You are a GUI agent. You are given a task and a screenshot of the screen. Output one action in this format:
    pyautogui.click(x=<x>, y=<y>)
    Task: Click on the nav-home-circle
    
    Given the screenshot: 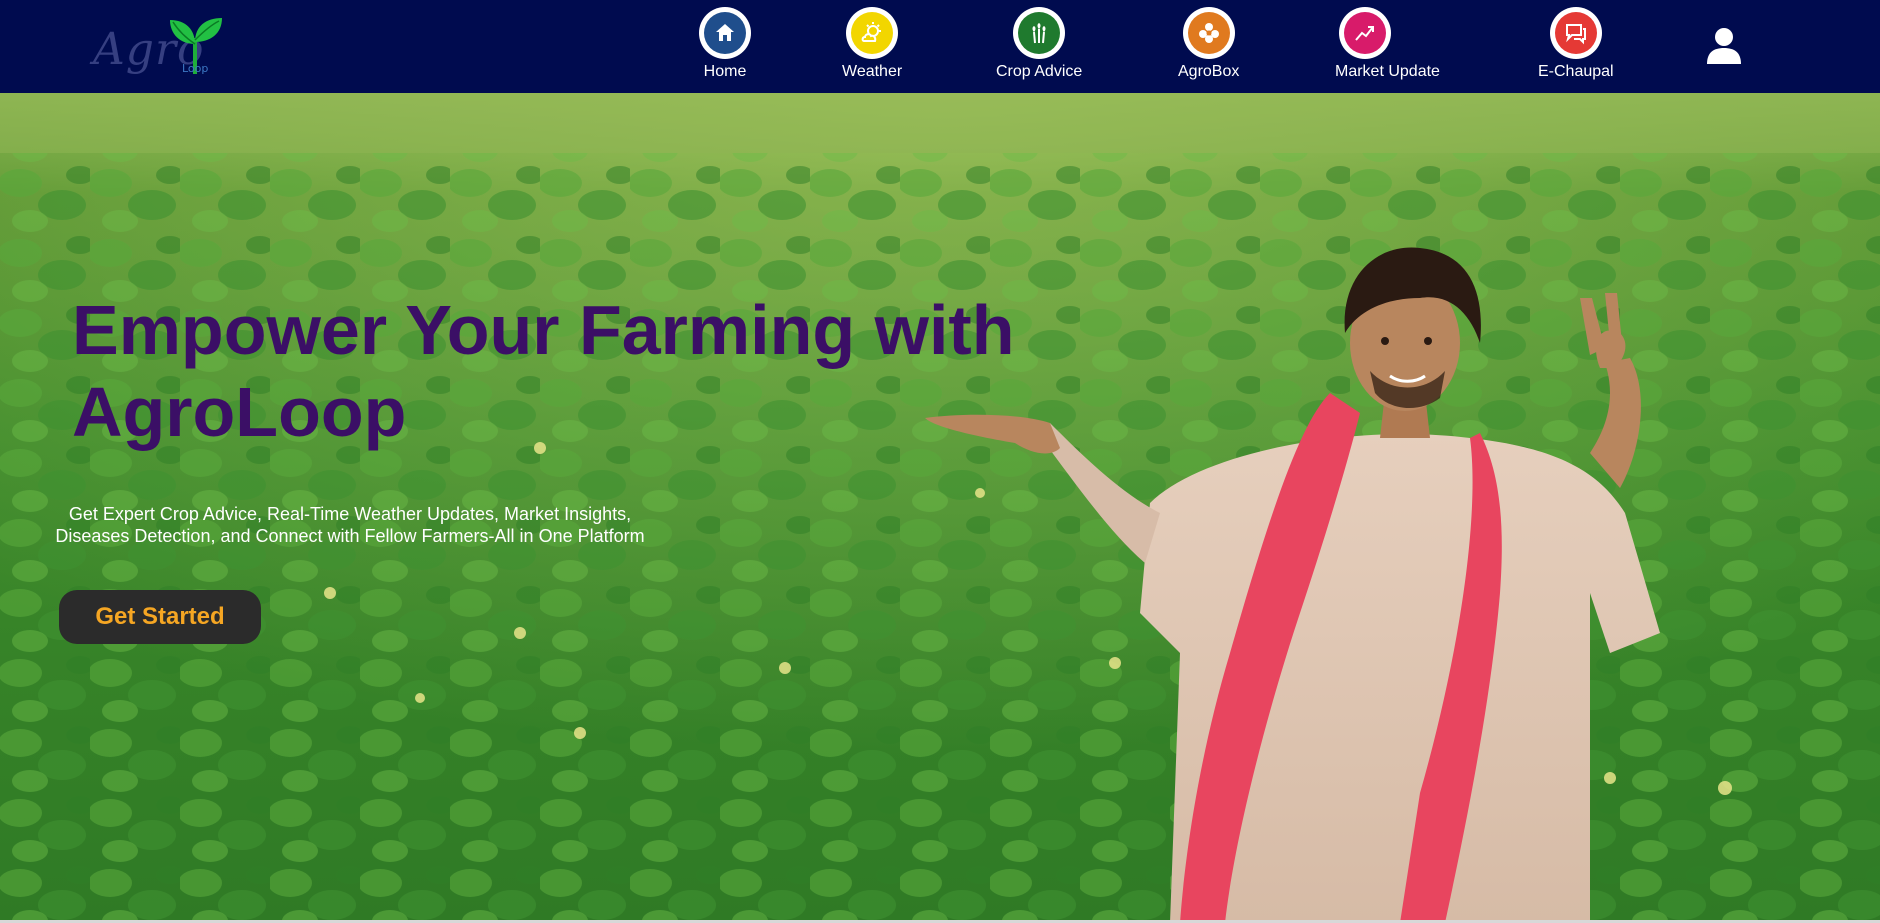 What is the action you would take?
    pyautogui.click(x=725, y=33)
    